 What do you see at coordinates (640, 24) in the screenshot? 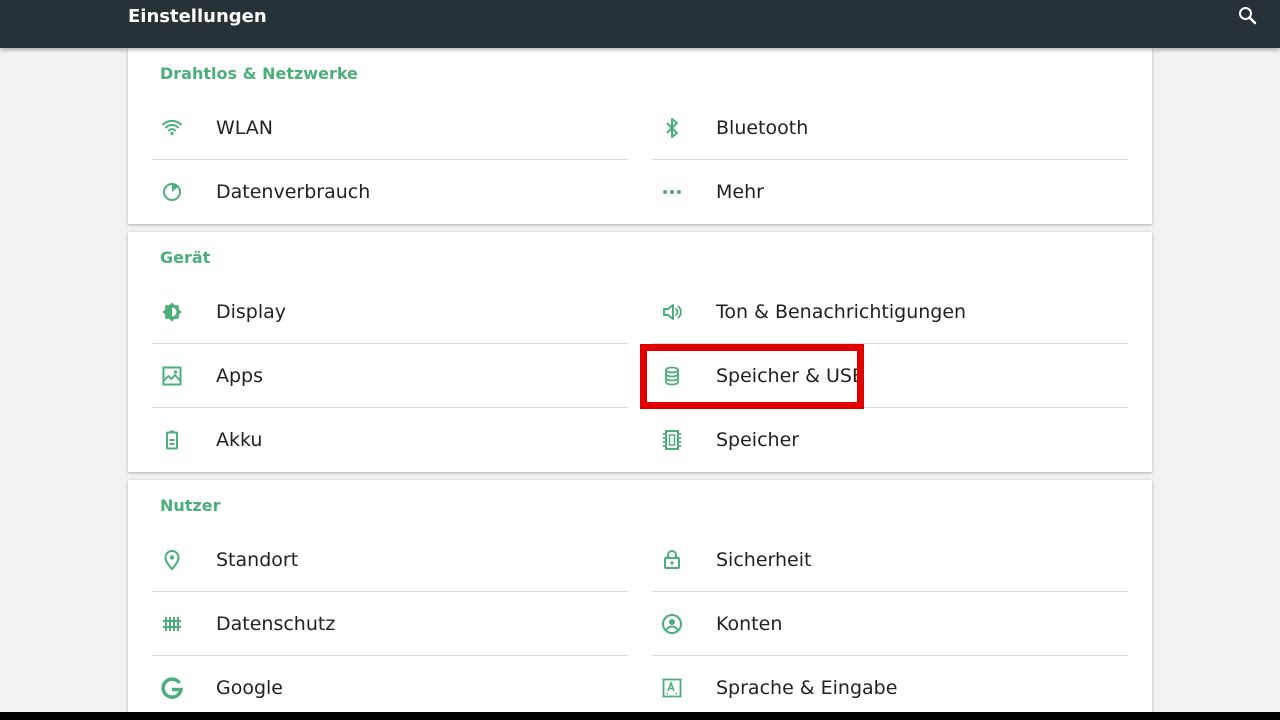
I see `app-bar: Einstellungen` at bounding box center [640, 24].